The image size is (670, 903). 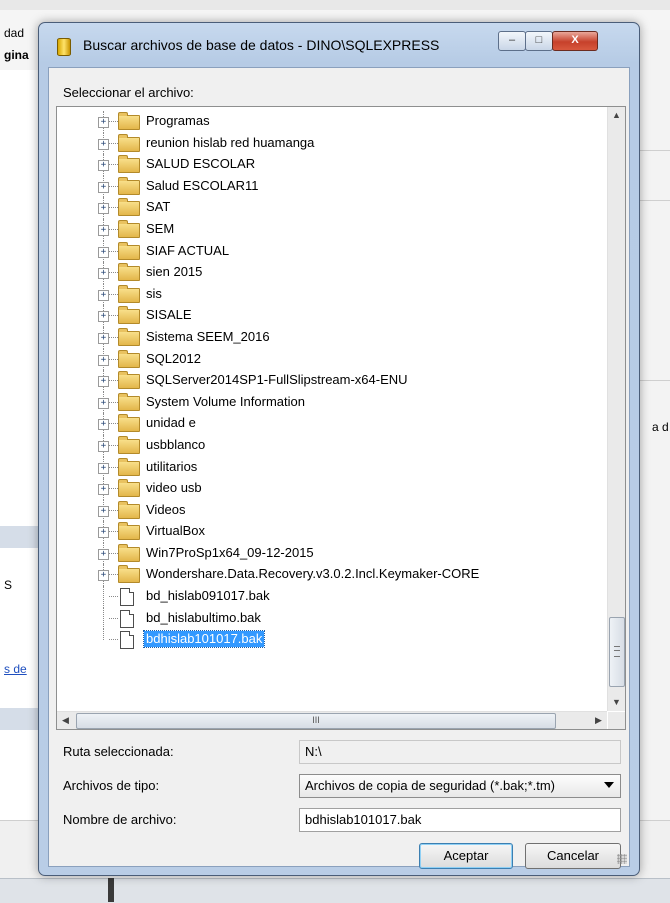 What do you see at coordinates (322, 445) in the screenshot?
I see `tree-folder-item: + usbblanco` at bounding box center [322, 445].